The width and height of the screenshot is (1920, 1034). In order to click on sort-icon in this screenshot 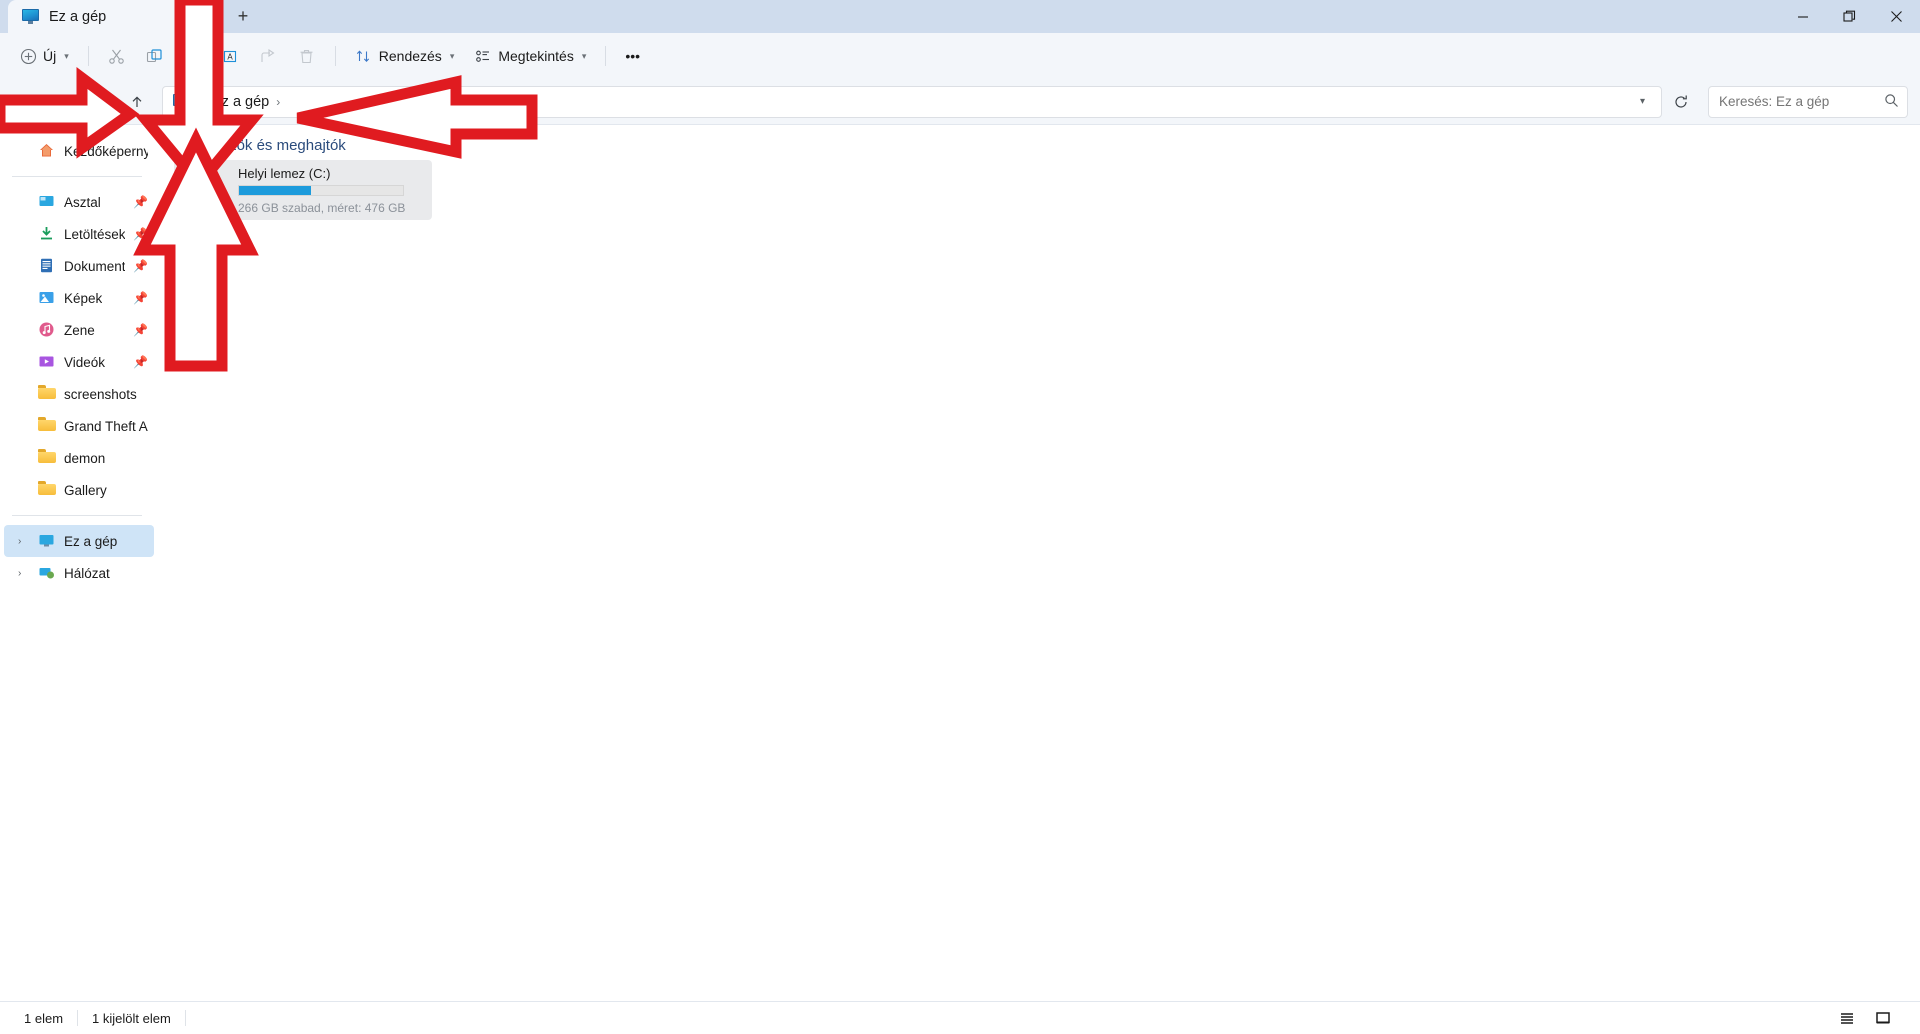, I will do `click(364, 56)`.